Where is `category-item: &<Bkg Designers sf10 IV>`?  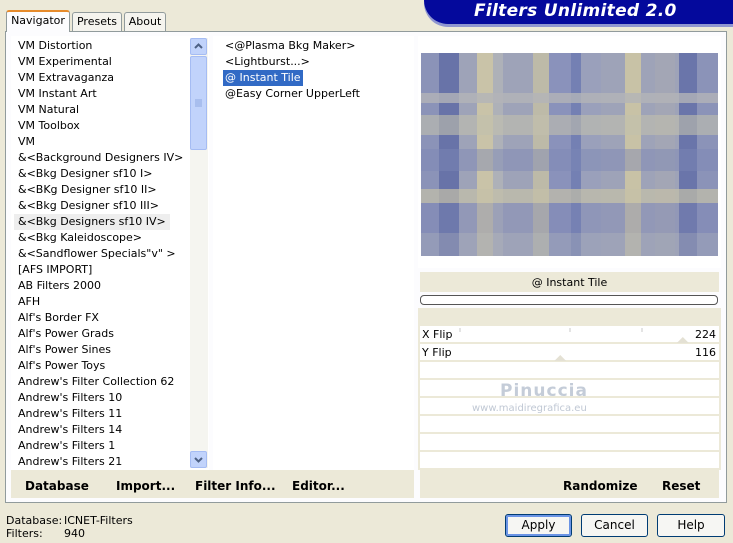 category-item: &<Bkg Designers sf10 IV> is located at coordinates (92, 222).